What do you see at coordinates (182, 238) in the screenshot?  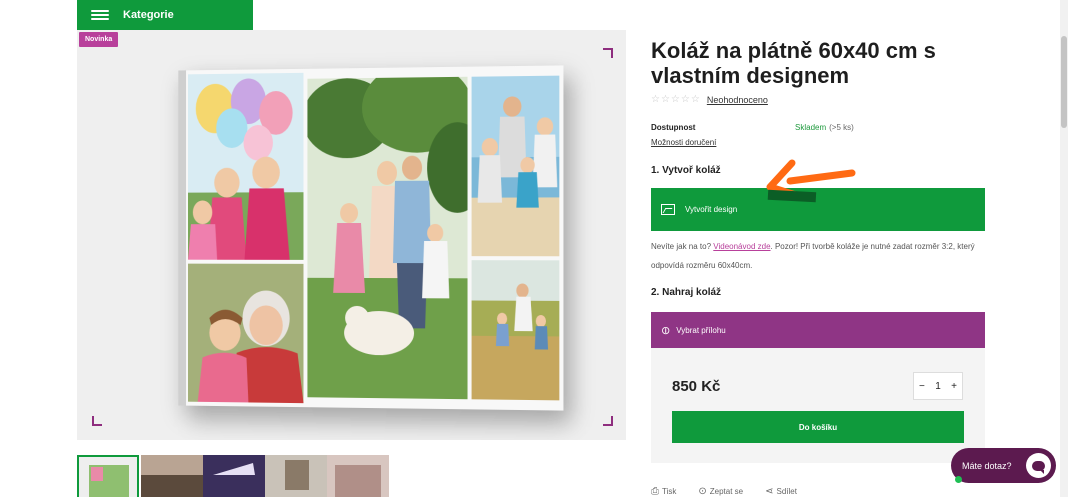 I see `canvas-edge` at bounding box center [182, 238].